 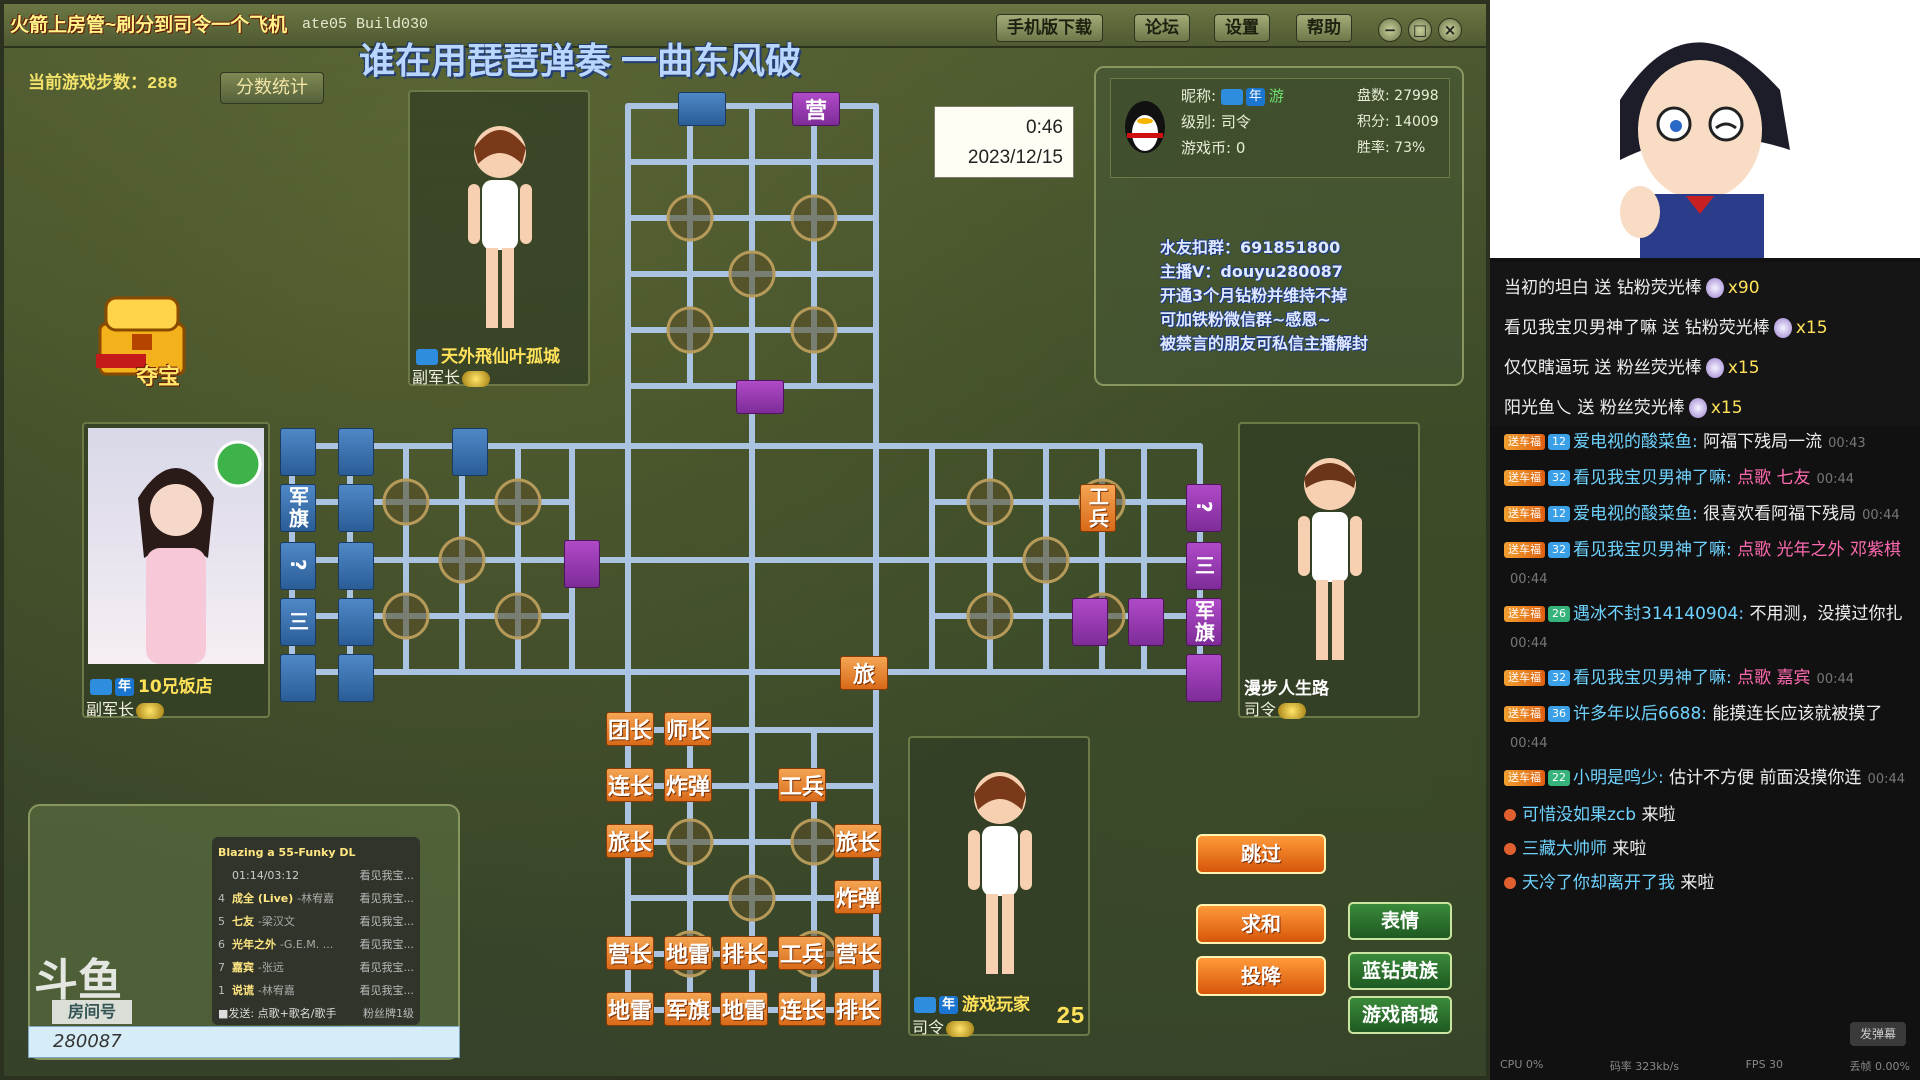 I want to click on chat-message: 送车福 32 看见我宝贝男神了嘛: 点歌 光年之外 邓紫棋00:44, so click(x=1705, y=565).